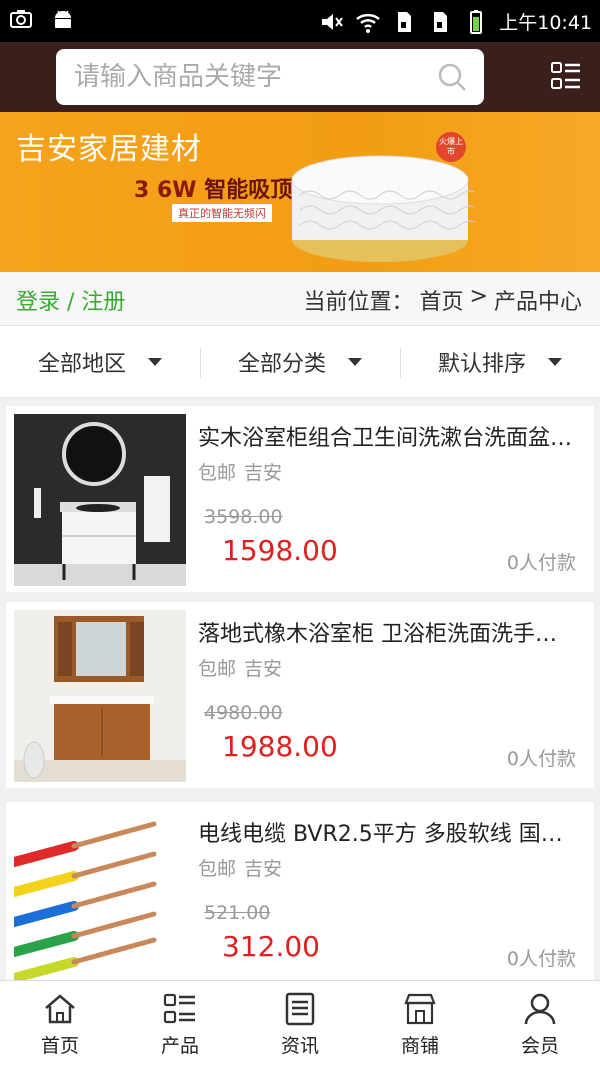 This screenshot has height=1067, width=600. I want to click on nav-products: 产品, so click(180, 1024).